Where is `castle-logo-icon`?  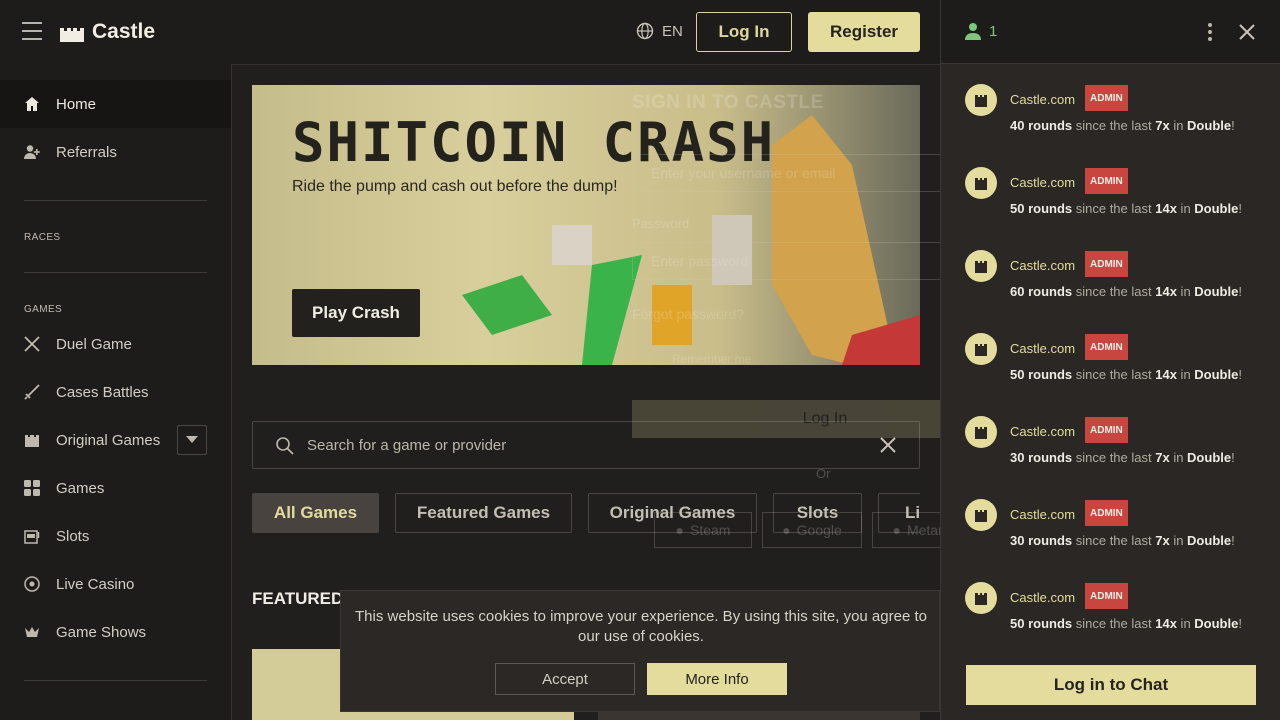 castle-logo-icon is located at coordinates (72, 35).